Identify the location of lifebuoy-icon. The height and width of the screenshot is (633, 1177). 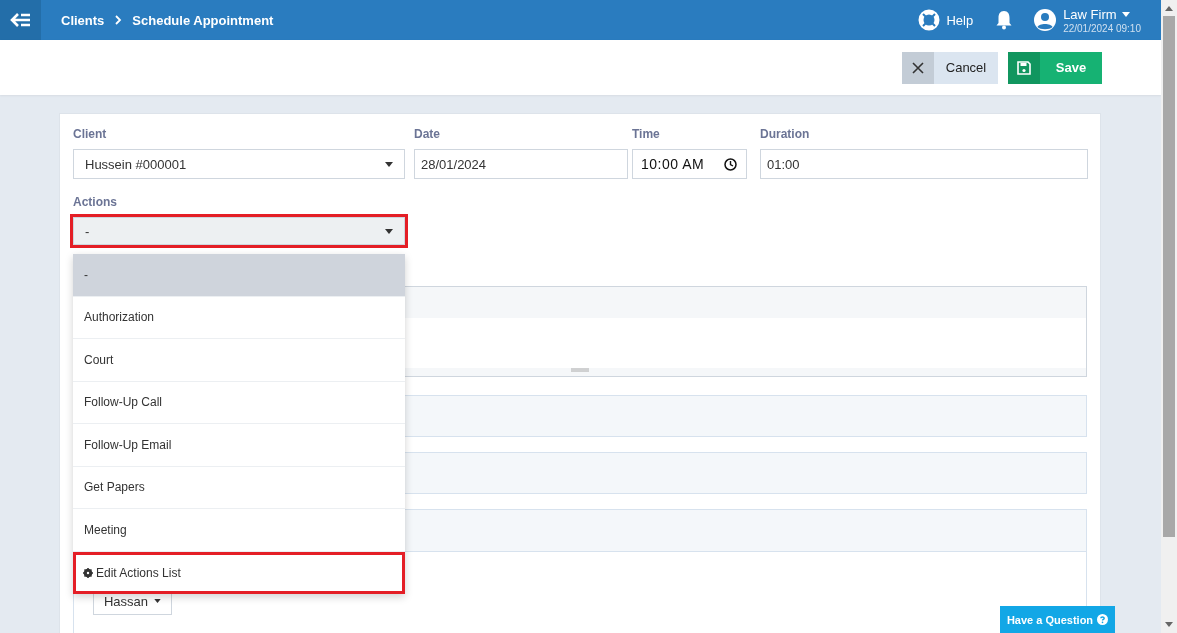
(929, 20).